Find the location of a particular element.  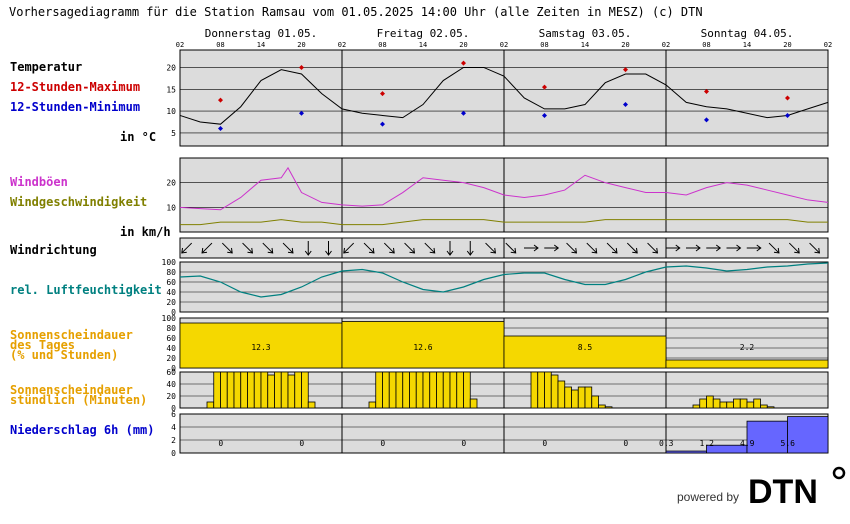

label-sun-daily-3: (% und Stunden) is located at coordinates (64, 355).